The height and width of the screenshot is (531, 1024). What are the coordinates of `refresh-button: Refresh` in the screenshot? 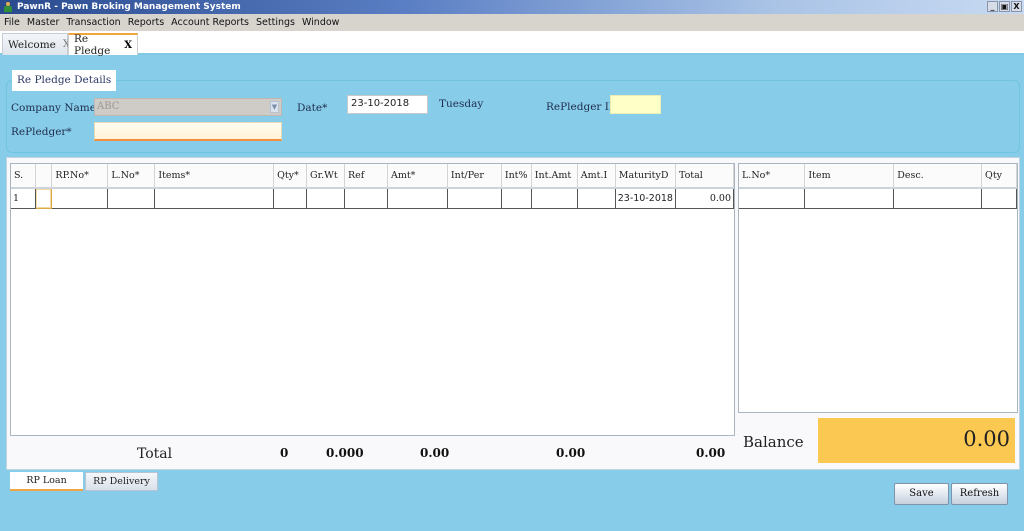 It's located at (979, 494).